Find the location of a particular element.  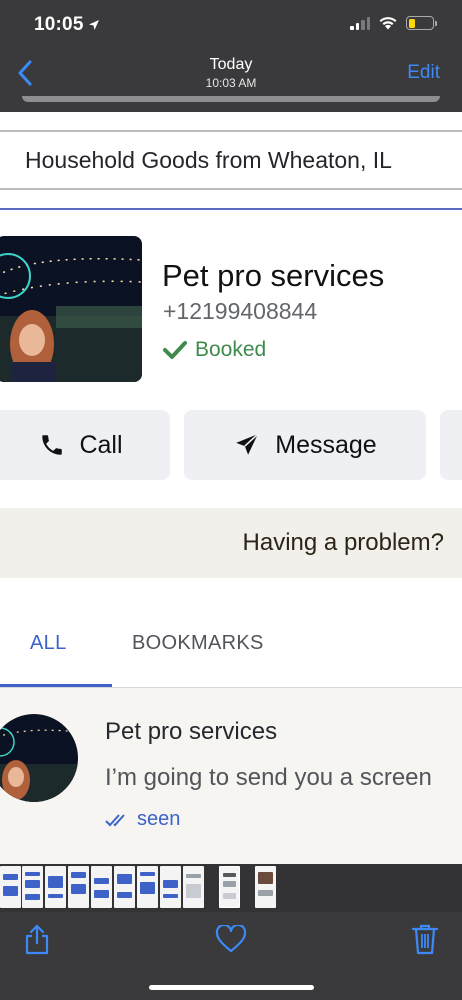

message-label: Message is located at coordinates (326, 444).